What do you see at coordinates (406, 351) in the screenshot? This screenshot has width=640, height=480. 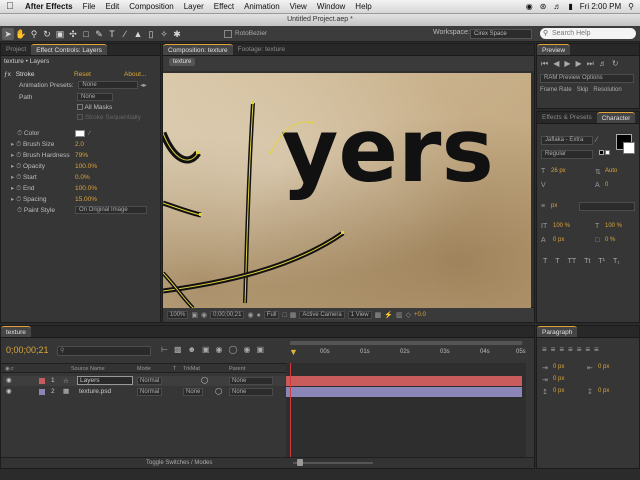 I see `time-ruler: 00s 01s 02s 03s 04s 05s ▼` at bounding box center [406, 351].